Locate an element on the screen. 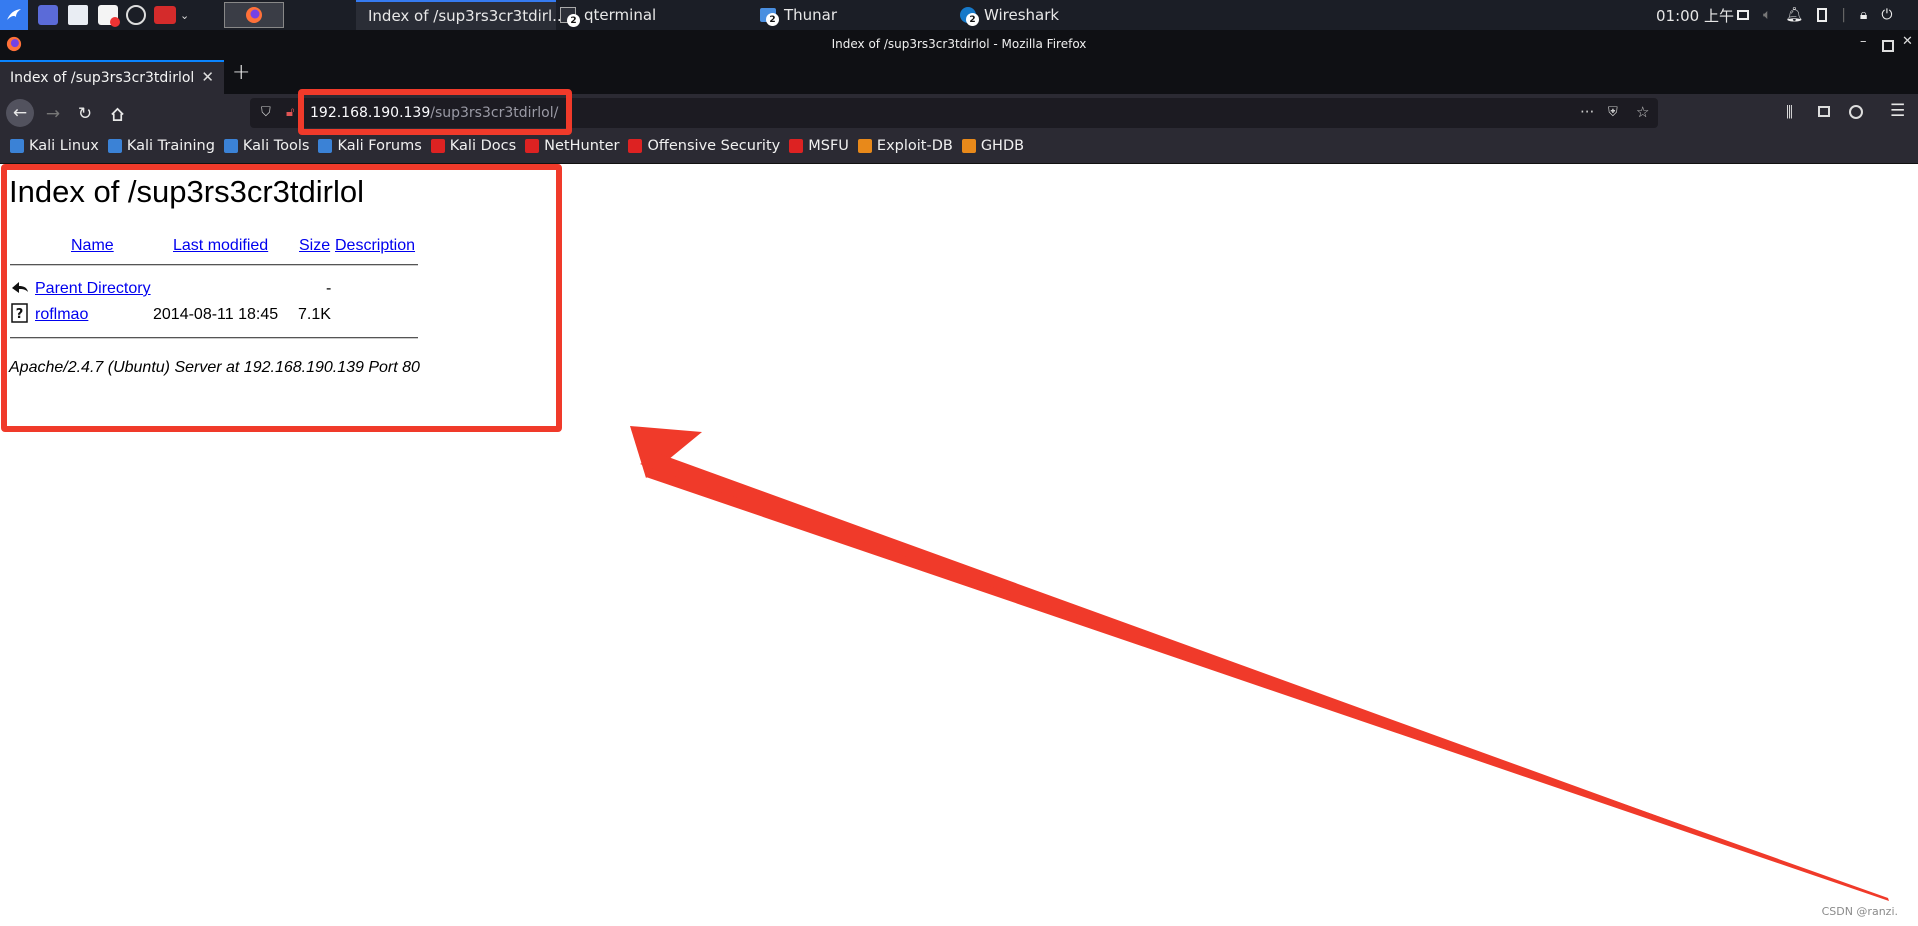 The width and height of the screenshot is (1918, 926). tab-directory-index: Index of /sup3rs3cr3tdirlol ✕ is located at coordinates (112, 77).